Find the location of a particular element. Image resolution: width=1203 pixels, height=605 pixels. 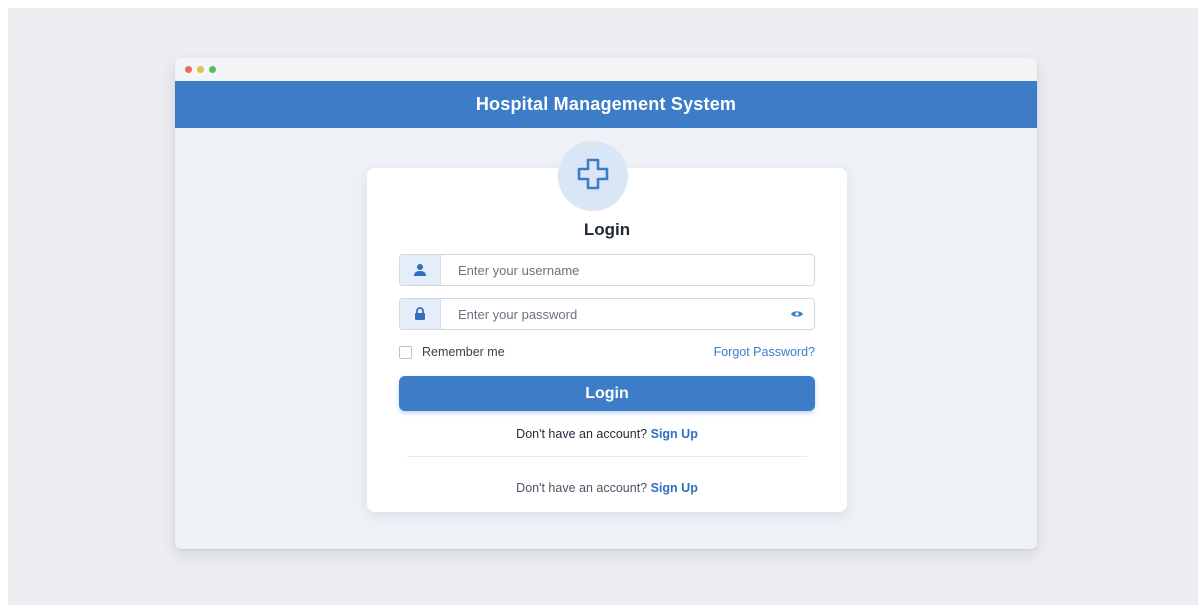

remember-me-label: Remember me is located at coordinates (463, 352).